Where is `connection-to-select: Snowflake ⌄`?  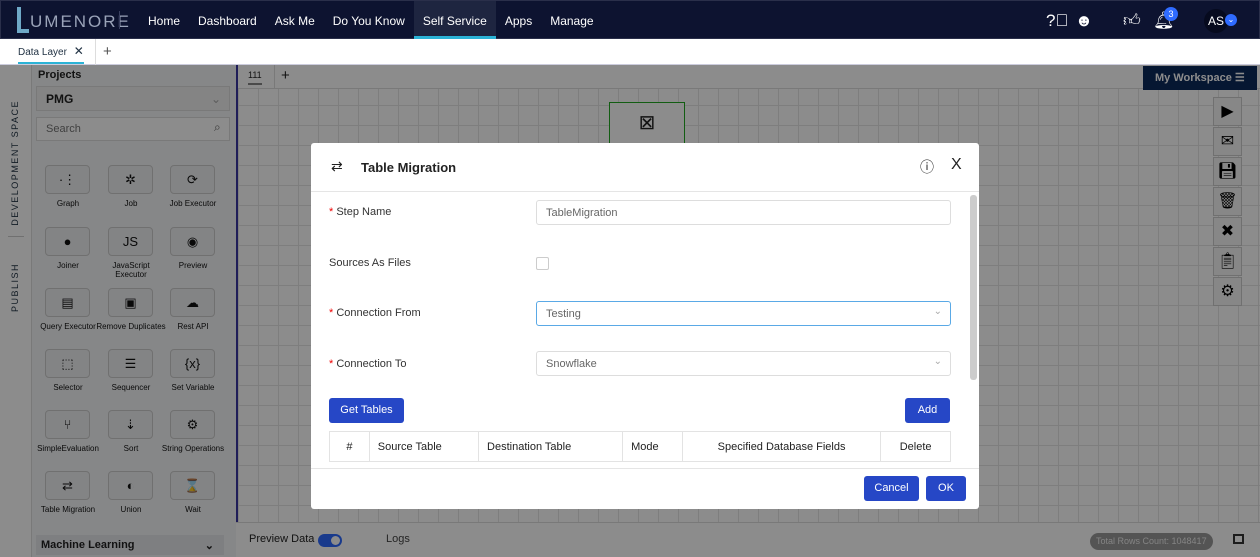 connection-to-select: Snowflake ⌄ is located at coordinates (743, 363).